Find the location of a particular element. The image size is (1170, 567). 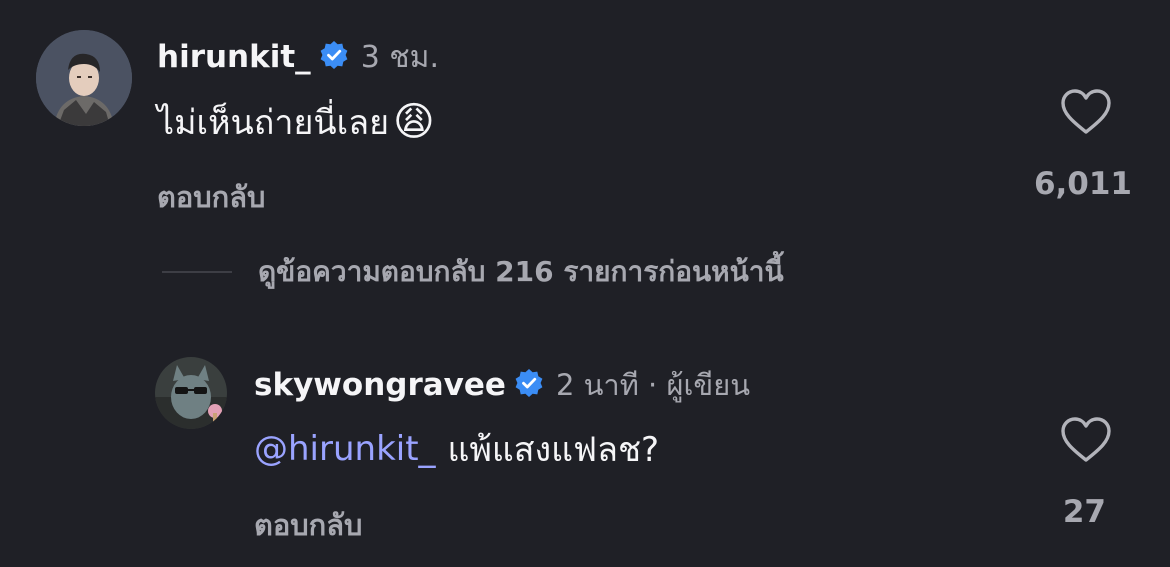

reply-text-row: @hirunkit_ แพ้แสงแฟลช? is located at coordinates (456, 449).